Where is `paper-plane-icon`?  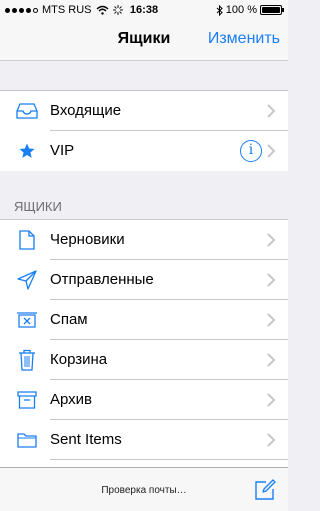 paper-plane-icon is located at coordinates (27, 280).